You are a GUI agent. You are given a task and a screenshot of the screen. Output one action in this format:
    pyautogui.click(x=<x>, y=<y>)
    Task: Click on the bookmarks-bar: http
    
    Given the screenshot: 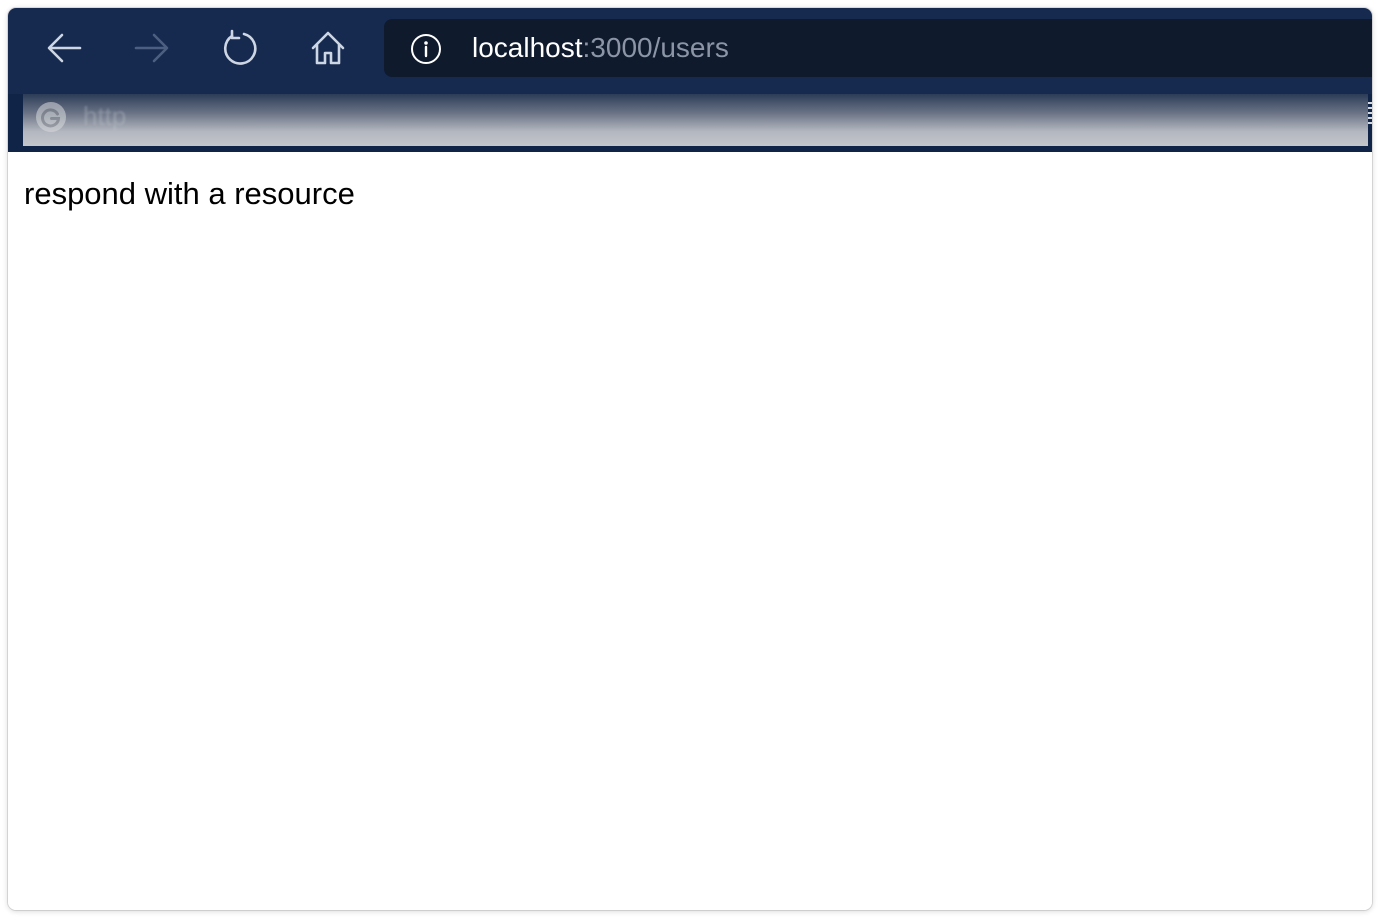 What is the action you would take?
    pyautogui.click(x=690, y=123)
    